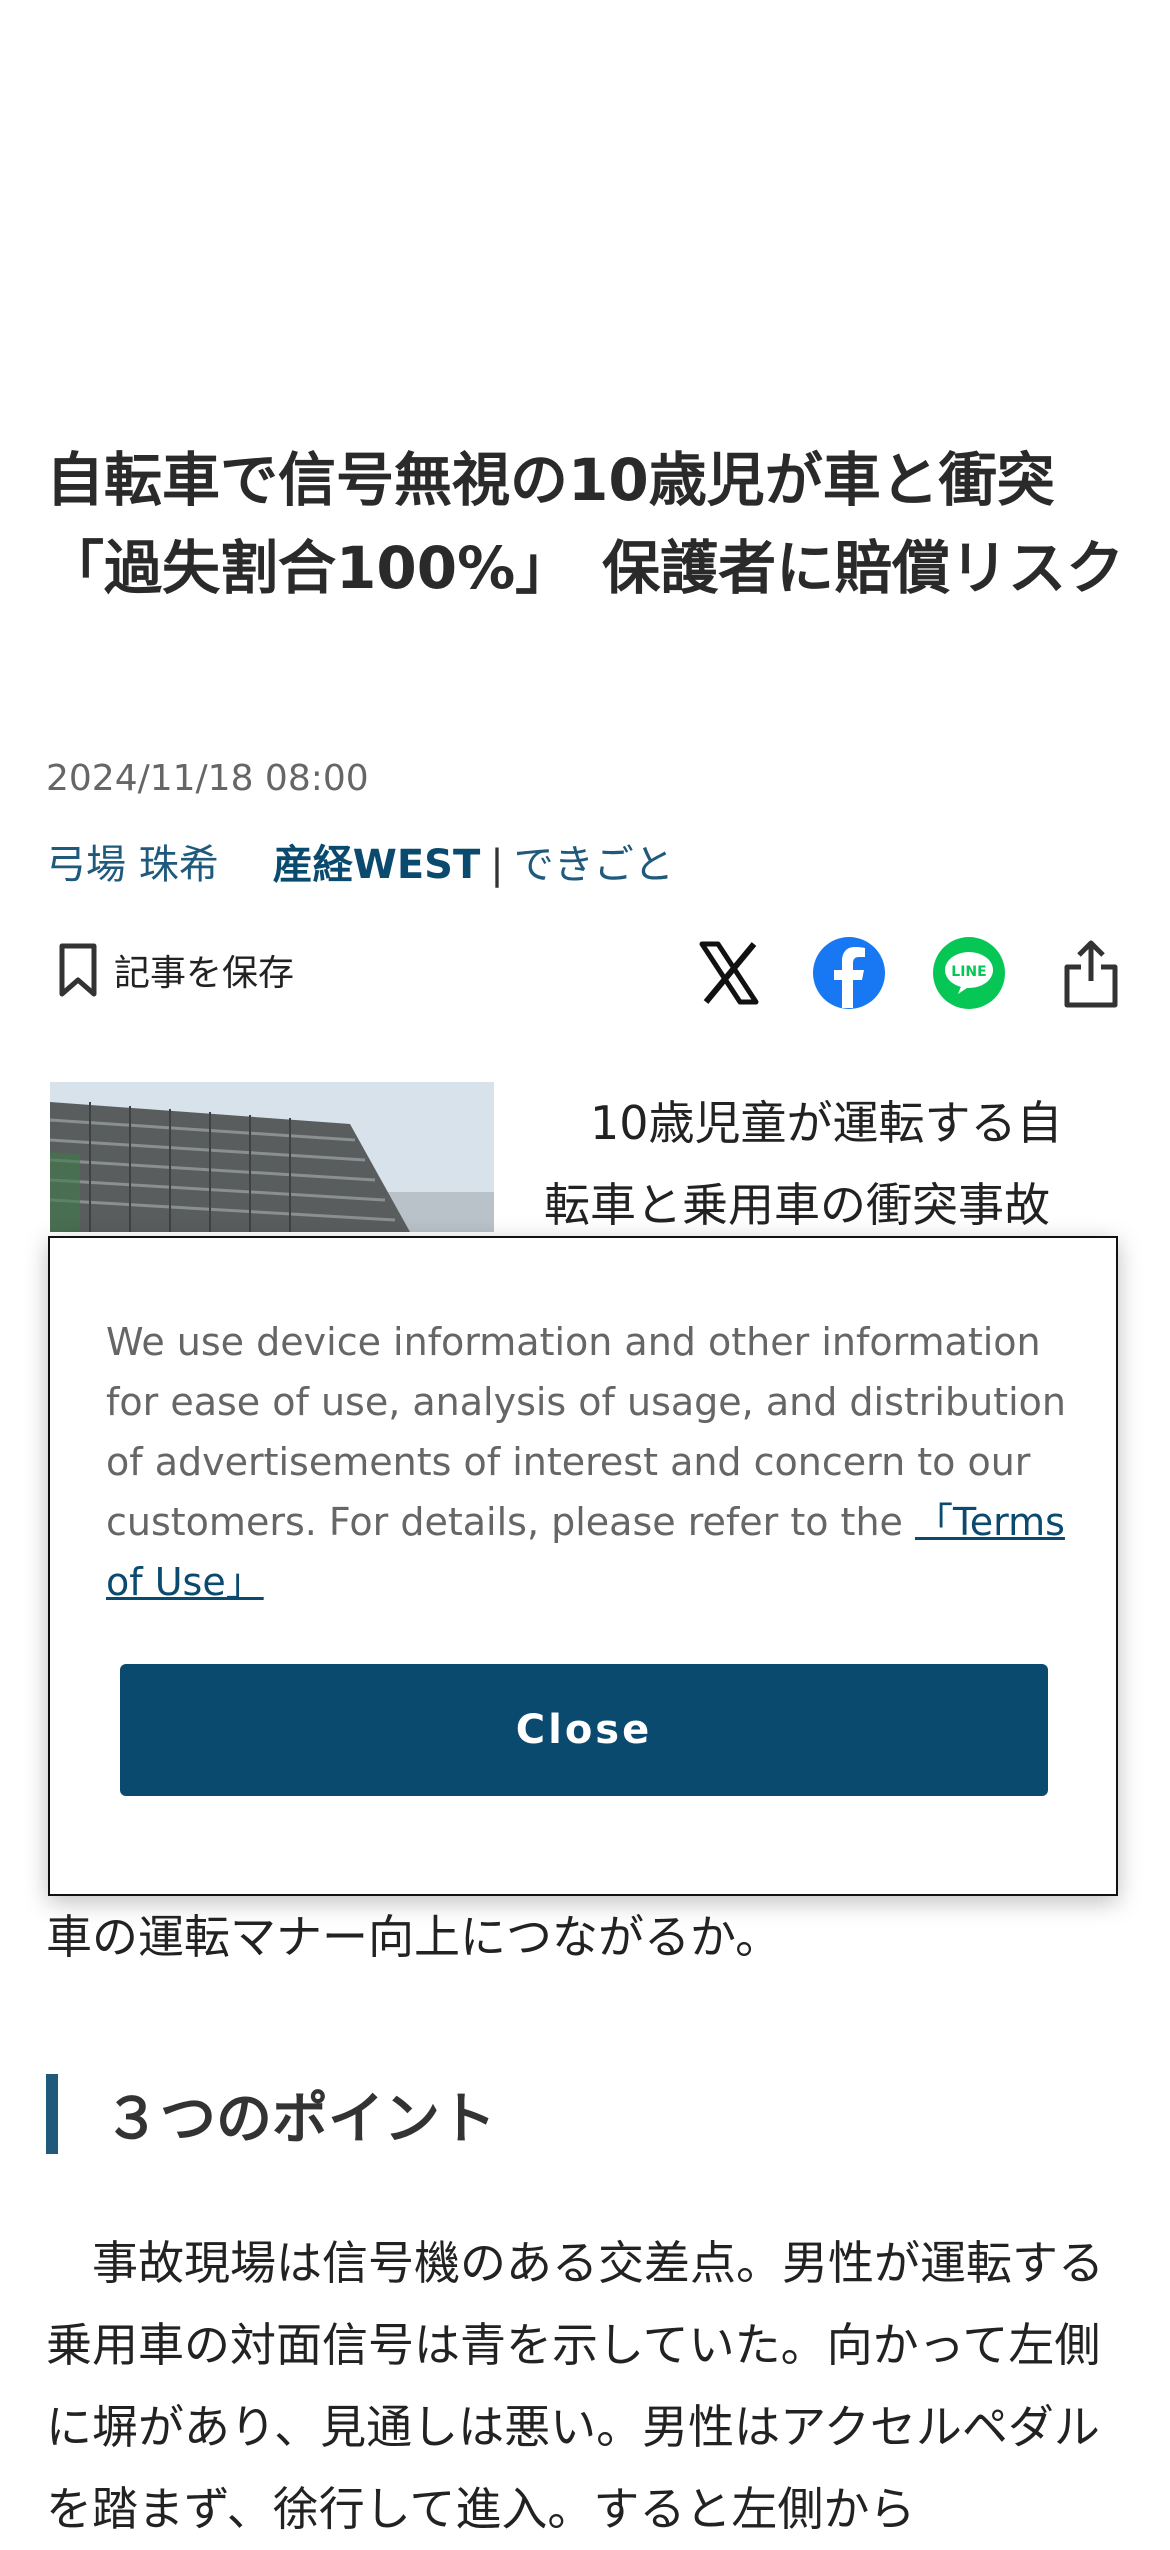 Image resolution: width=1170 pixels, height=2550 pixels. I want to click on byline: 弓場 珠希 産経WEST | できごと, so click(360, 861).